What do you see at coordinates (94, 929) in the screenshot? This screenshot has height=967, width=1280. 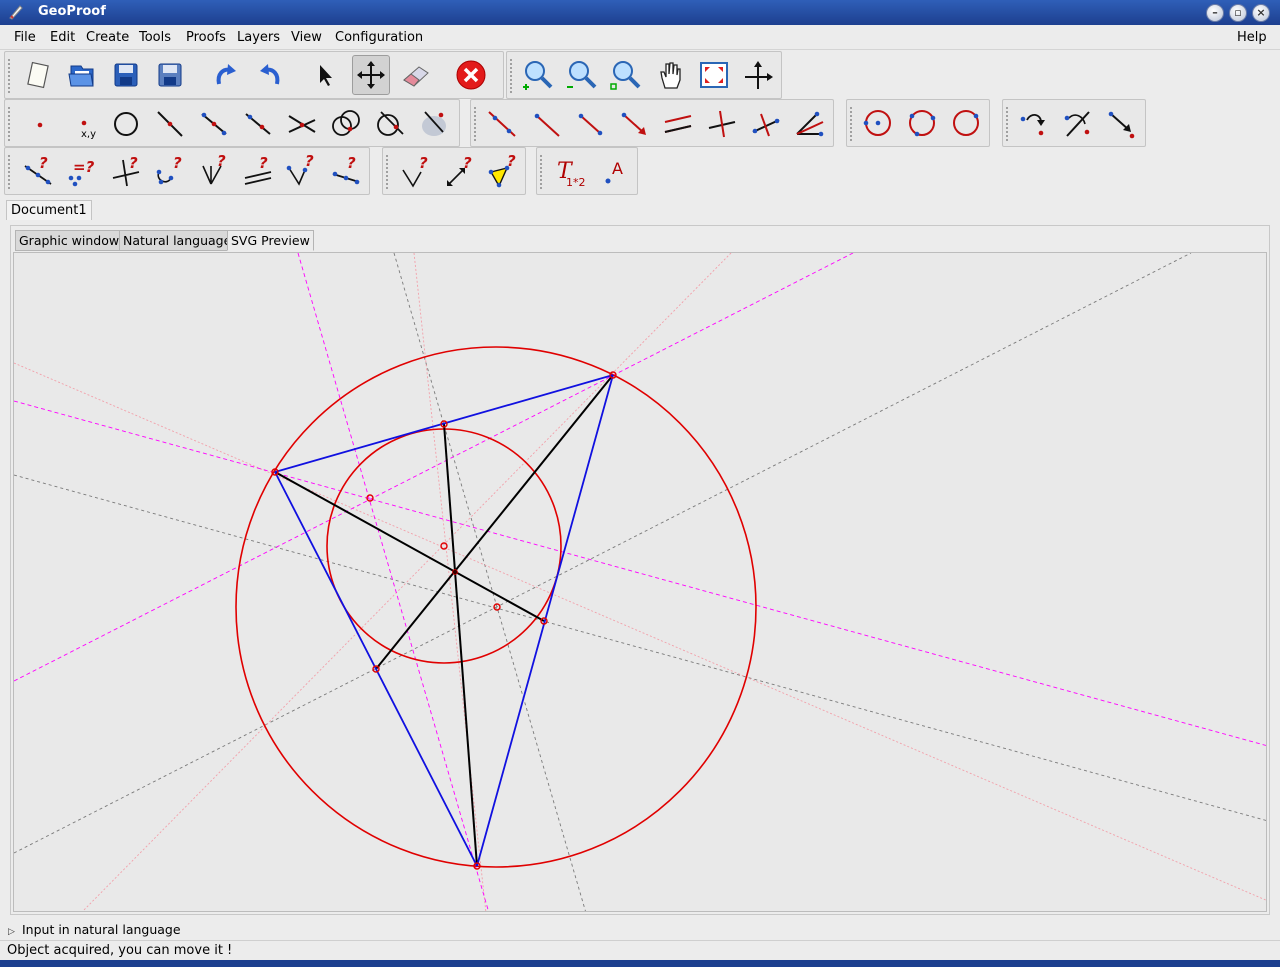 I see `natural-language-expander: ▷ Input in natural language` at bounding box center [94, 929].